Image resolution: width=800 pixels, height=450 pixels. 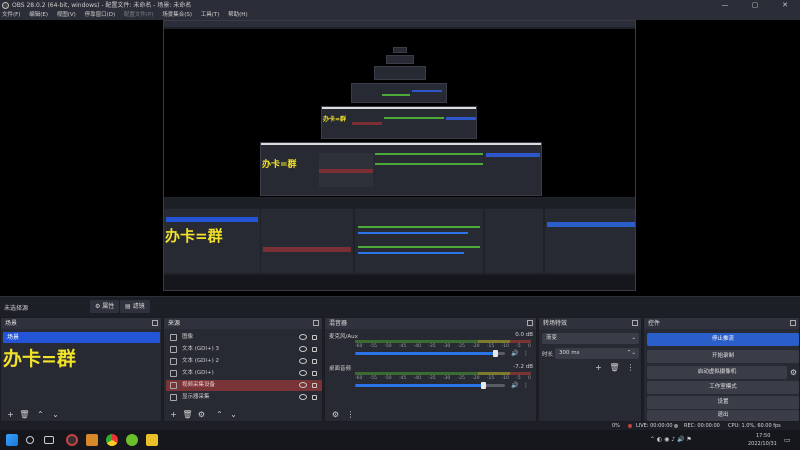 What do you see at coordinates (10, 414) in the screenshot?
I see `add-scene-button: +` at bounding box center [10, 414].